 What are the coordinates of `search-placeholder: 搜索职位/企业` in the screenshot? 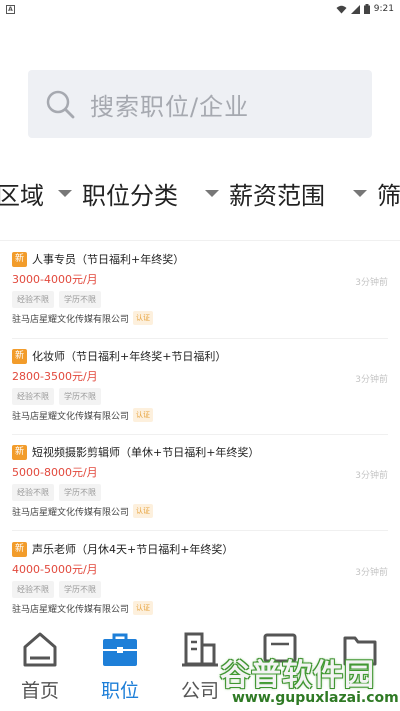 It's located at (170, 106).